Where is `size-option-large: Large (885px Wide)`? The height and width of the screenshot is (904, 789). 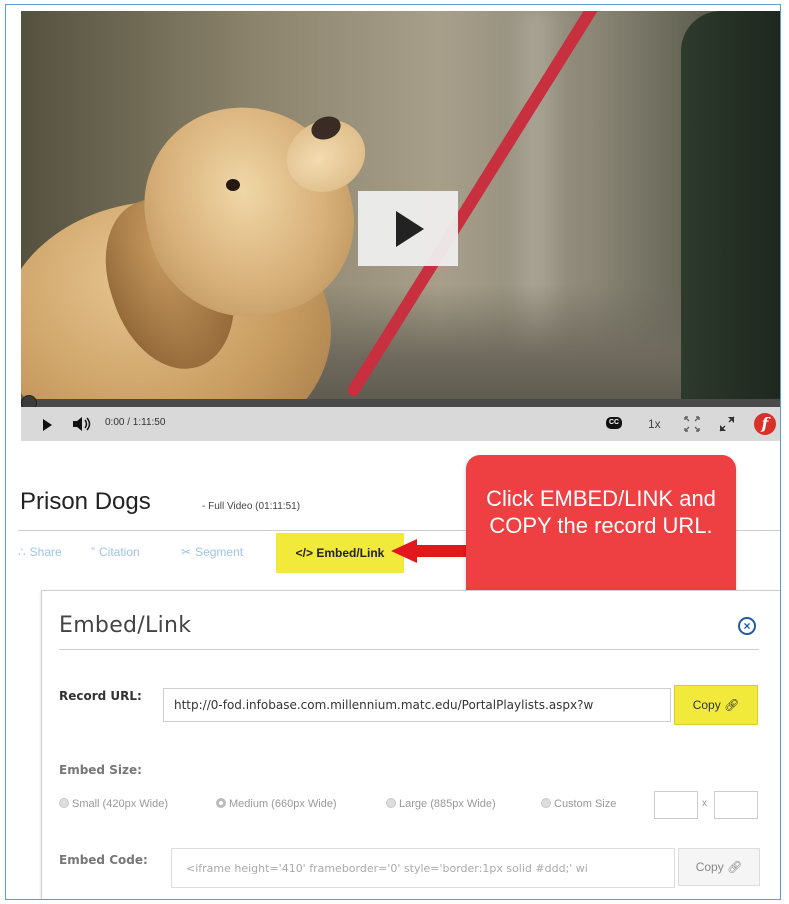 size-option-large: Large (885px Wide) is located at coordinates (441, 804).